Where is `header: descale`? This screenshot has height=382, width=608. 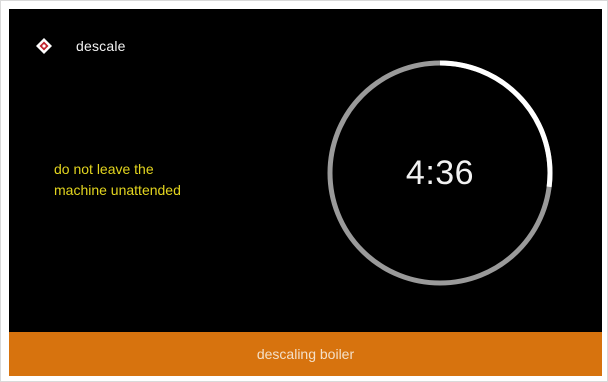
header: descale is located at coordinates (80, 46).